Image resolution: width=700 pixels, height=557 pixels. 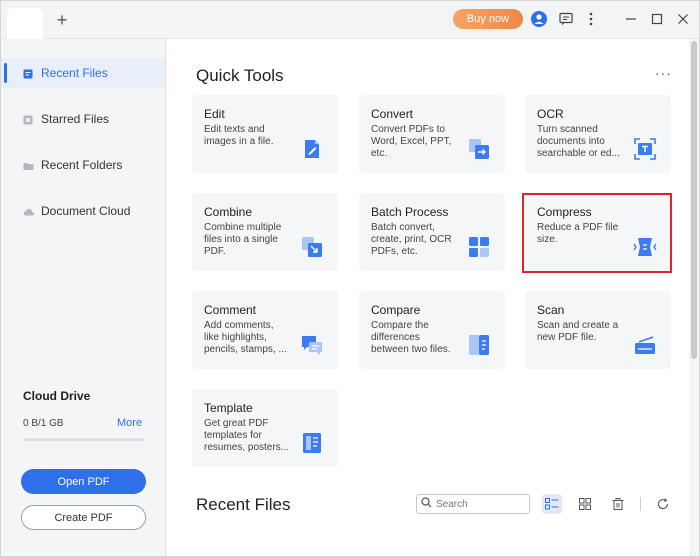 I want to click on account-icon, so click(x=539, y=19).